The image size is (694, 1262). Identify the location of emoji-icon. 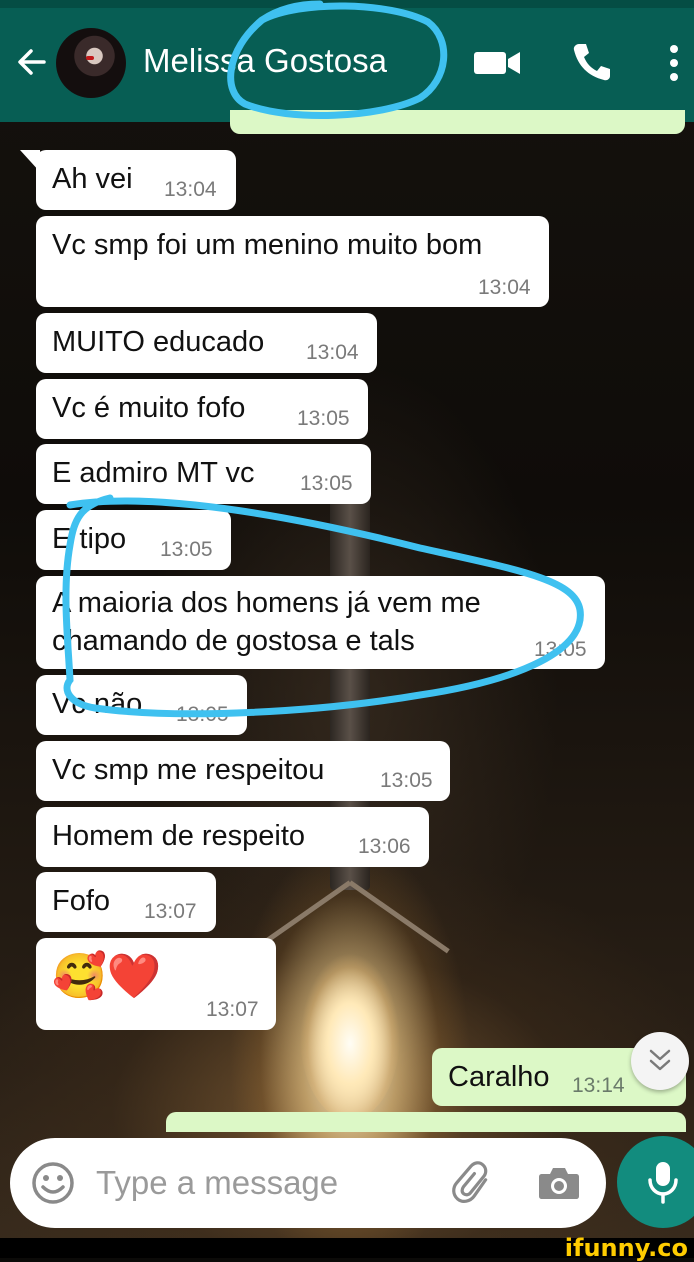
(53, 1183).